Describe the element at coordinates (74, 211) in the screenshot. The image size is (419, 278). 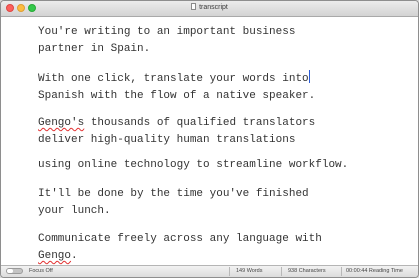
I see `text-line: your lunch.` at that location.